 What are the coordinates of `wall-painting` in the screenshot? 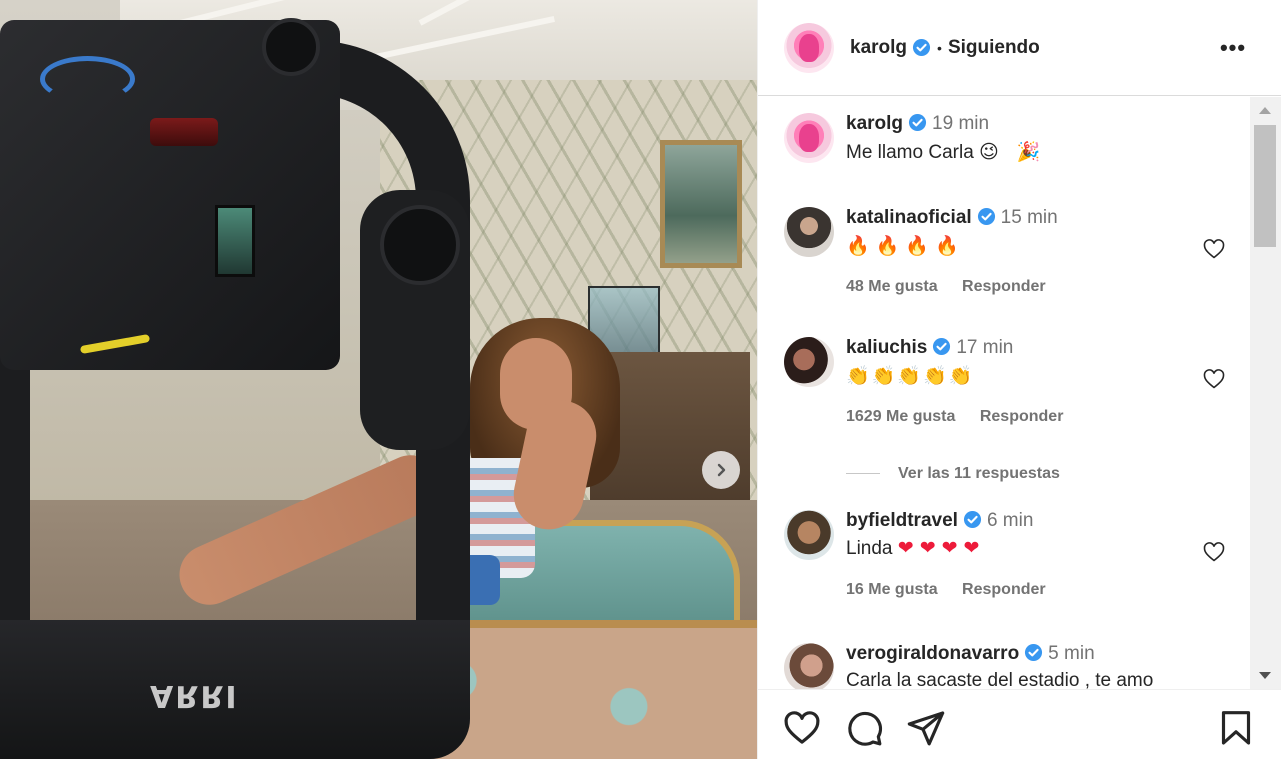 It's located at (701, 204).